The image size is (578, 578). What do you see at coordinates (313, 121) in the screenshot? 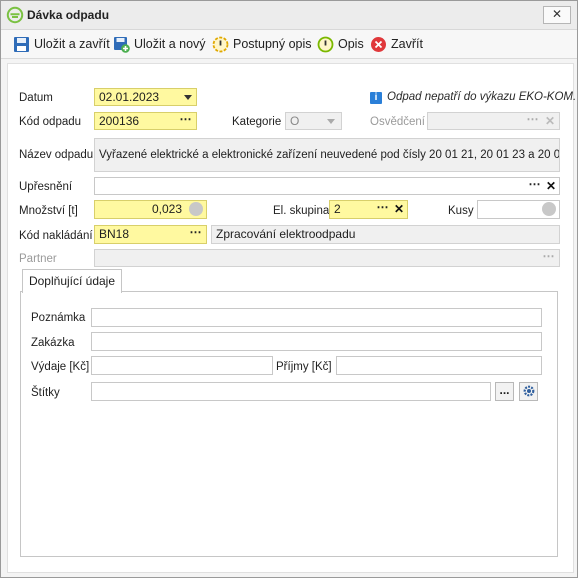
I see `kategorie-select: O` at bounding box center [313, 121].